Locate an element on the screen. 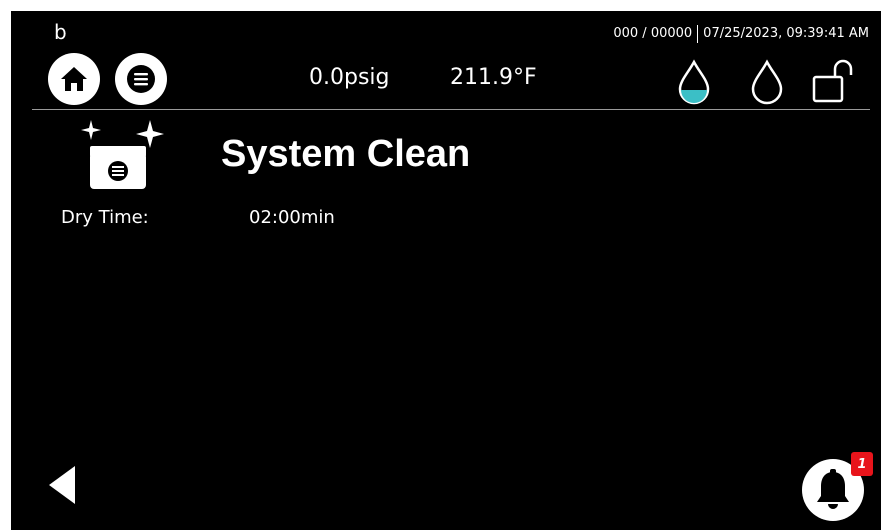 The width and height of the screenshot is (881, 530). water-drop-partial-icon is located at coordinates (694, 82).